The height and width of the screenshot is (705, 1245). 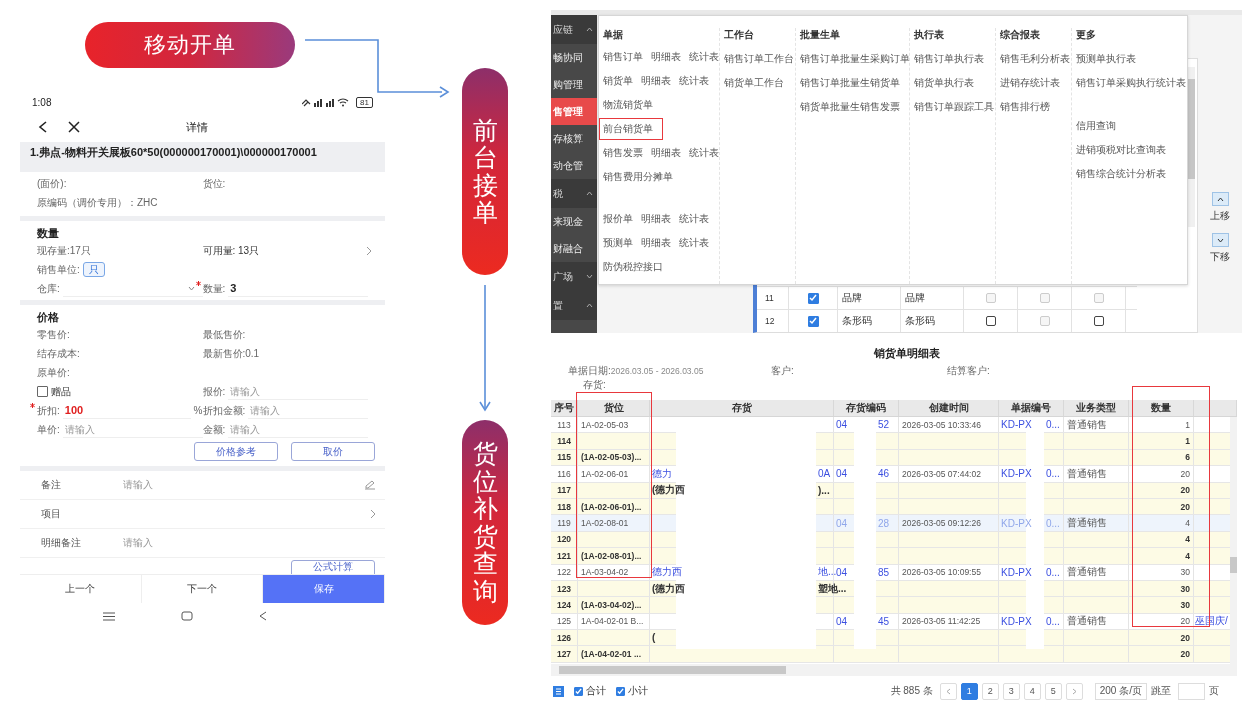 I want to click on menu-item: 防伪税控接口, so click(x=633, y=267).